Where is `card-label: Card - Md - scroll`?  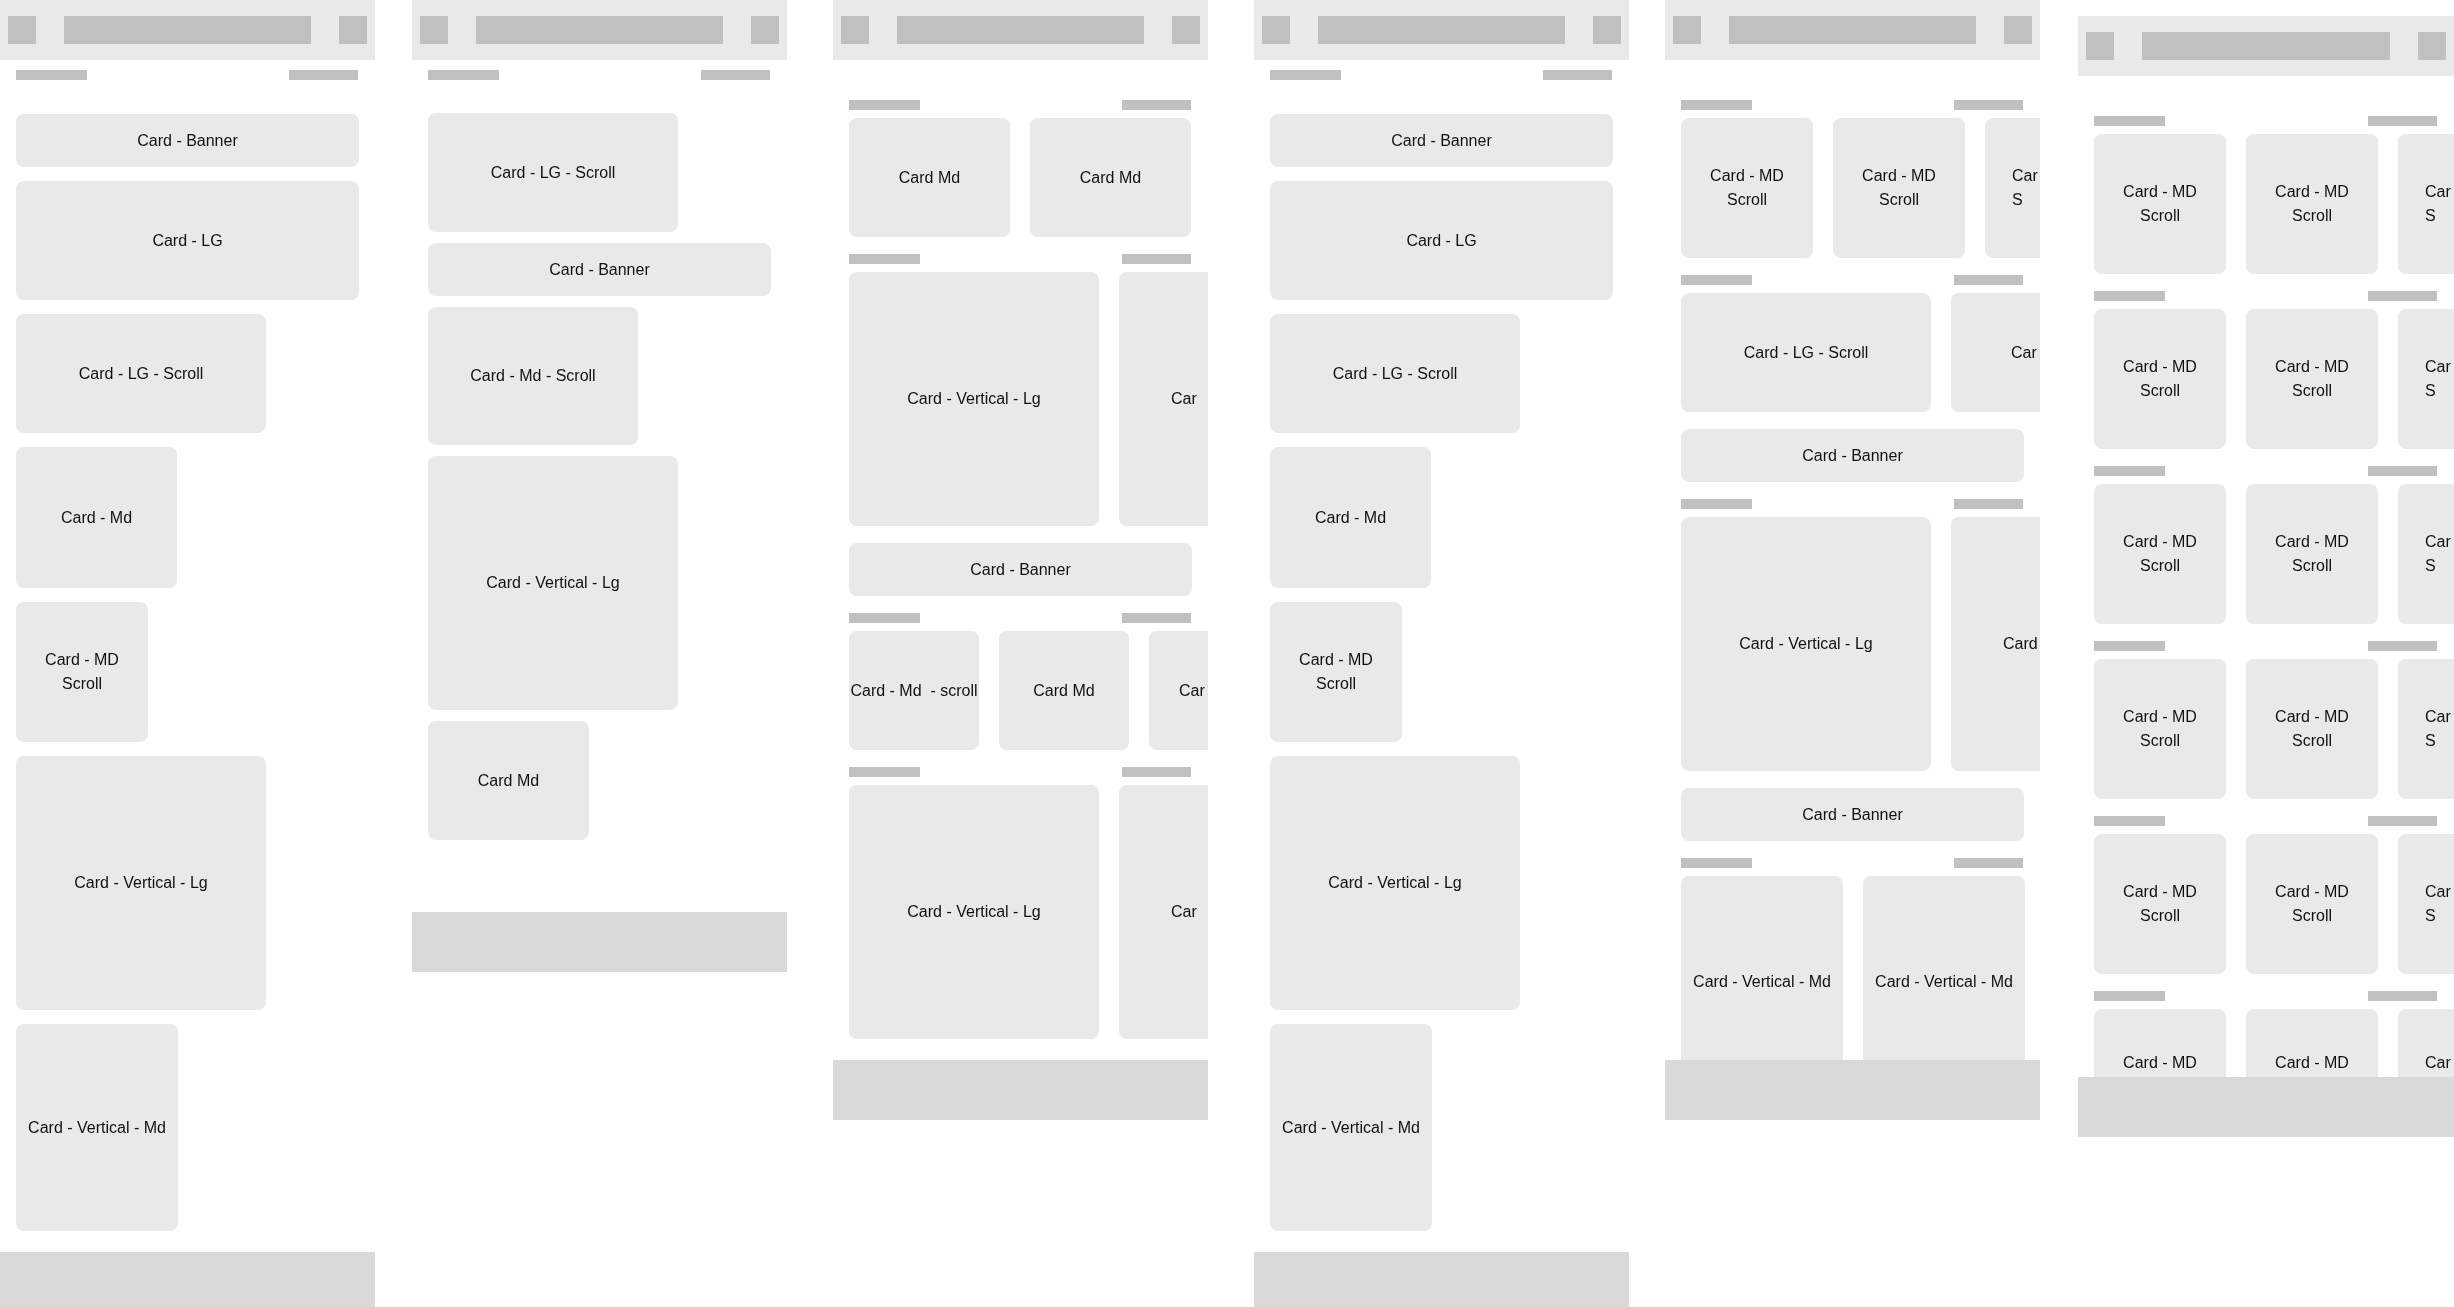 card-label: Card - Md - scroll is located at coordinates (914, 690).